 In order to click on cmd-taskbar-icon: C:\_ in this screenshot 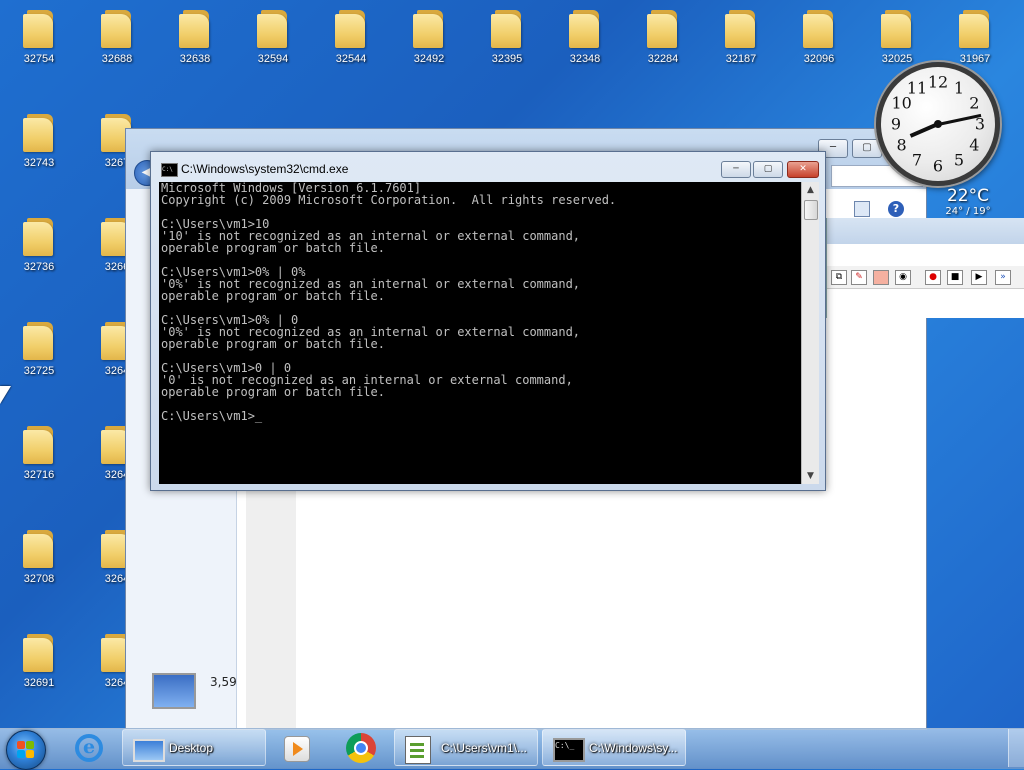, I will do `click(569, 750)`.